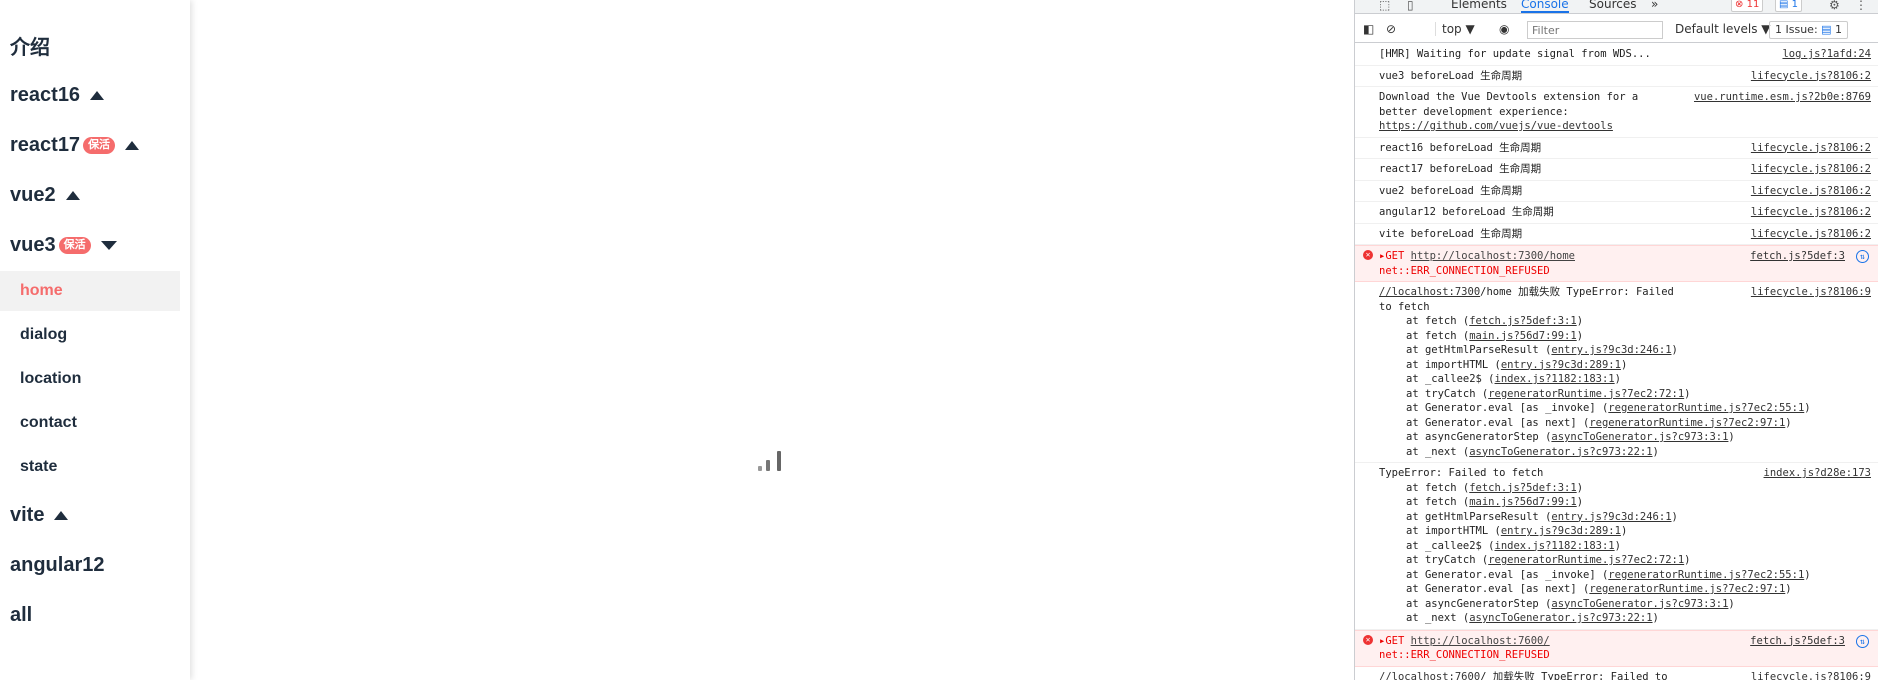  Describe the element at coordinates (1616, 234) in the screenshot. I see `console-message: vite beforeLoad 生命周期 lifecycle.js?8106:2` at that location.